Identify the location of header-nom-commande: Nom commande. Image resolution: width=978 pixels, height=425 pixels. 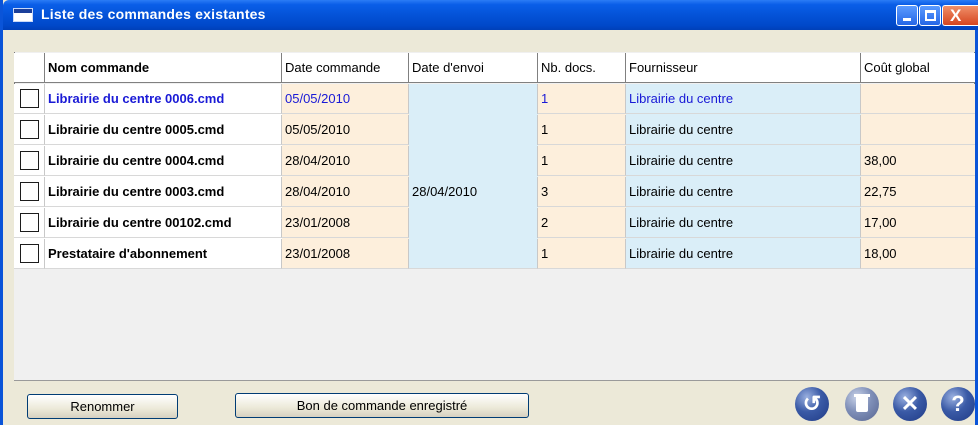
(163, 68).